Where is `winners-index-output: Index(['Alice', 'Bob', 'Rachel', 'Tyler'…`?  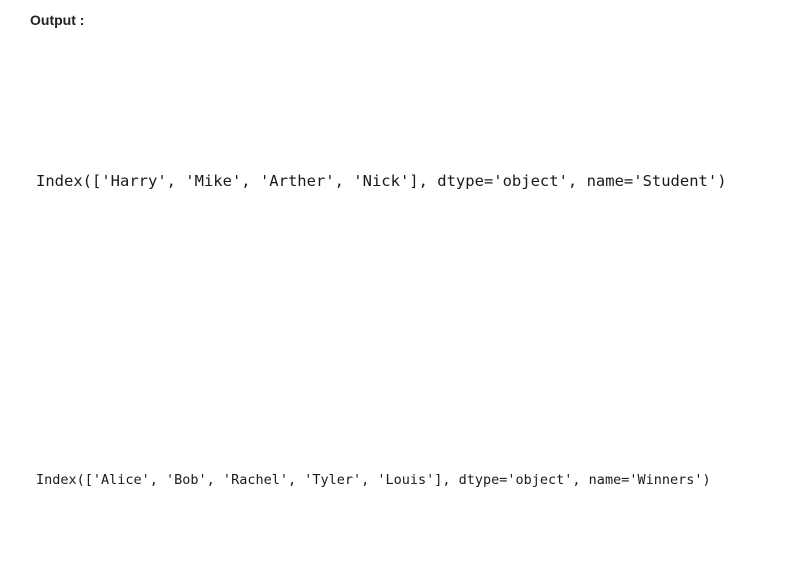
winners-index-output: Index(['Alice', 'Bob', 'Rachel', 'Tyler'… is located at coordinates (373, 480).